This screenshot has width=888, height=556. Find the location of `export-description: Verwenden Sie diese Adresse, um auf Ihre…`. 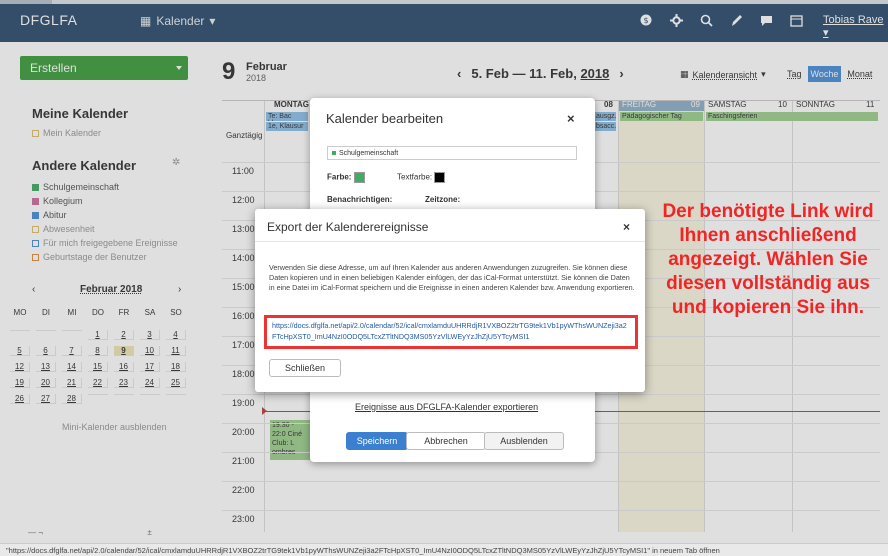

export-description: Verwenden Sie diese Adresse, um auf Ihre… is located at coordinates (452, 277).